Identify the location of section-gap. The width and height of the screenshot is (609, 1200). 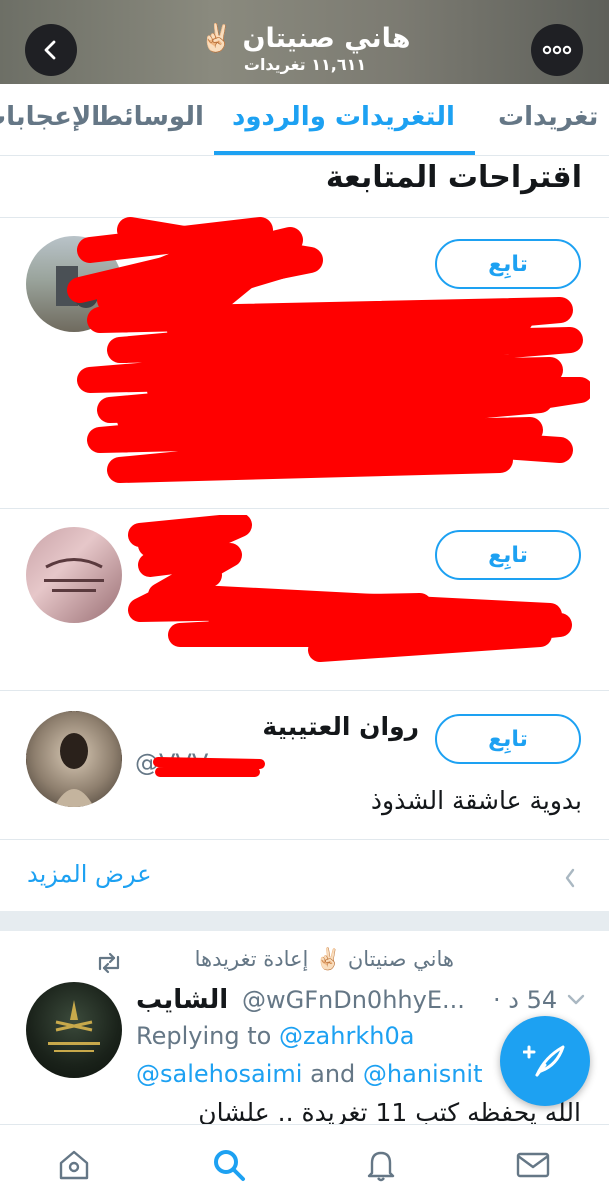
(304, 921).